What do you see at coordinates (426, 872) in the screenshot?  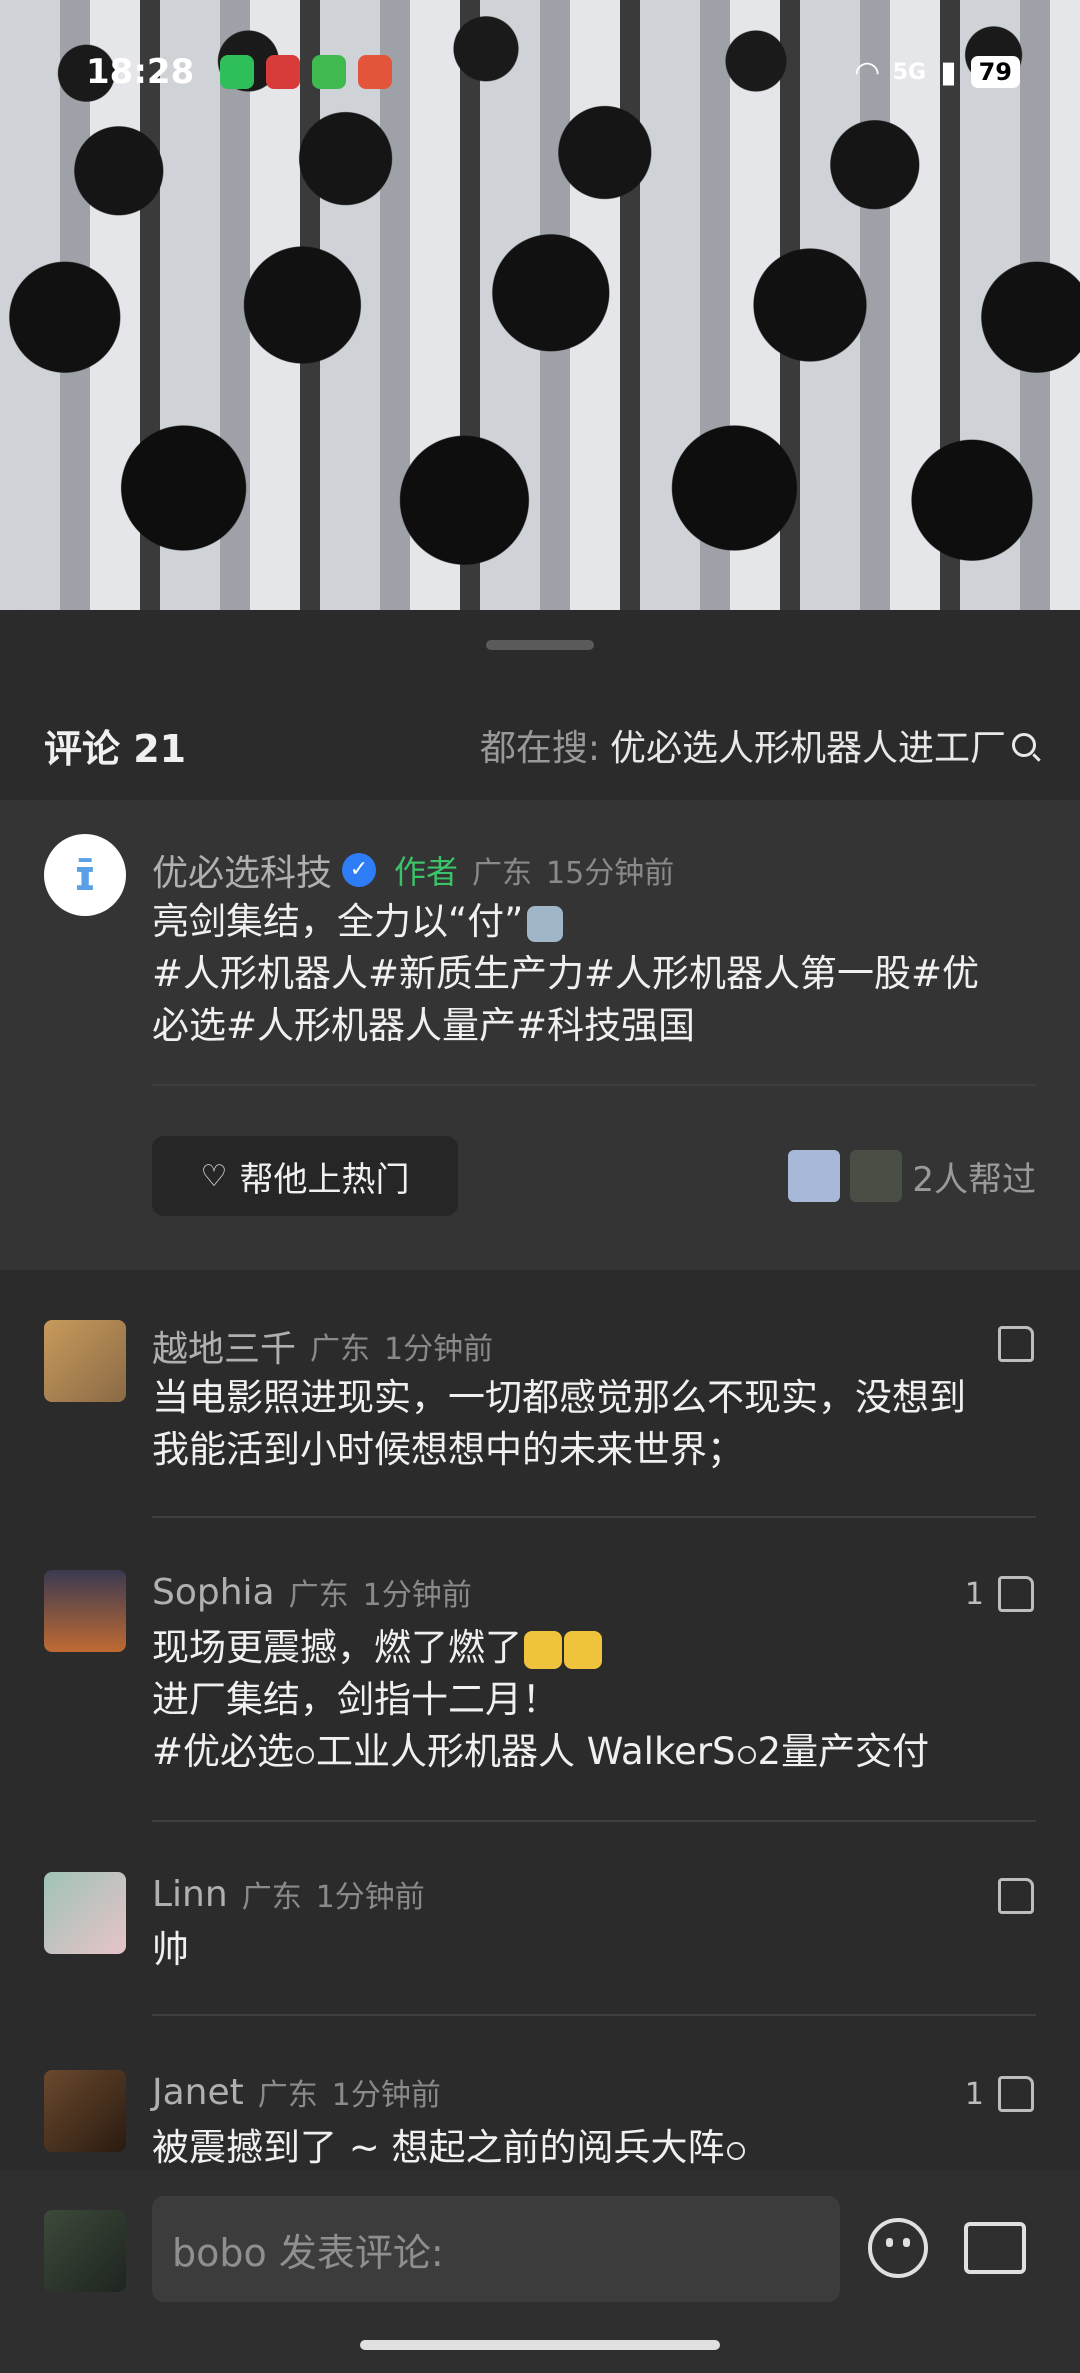 I see `author-tag: 作者` at bounding box center [426, 872].